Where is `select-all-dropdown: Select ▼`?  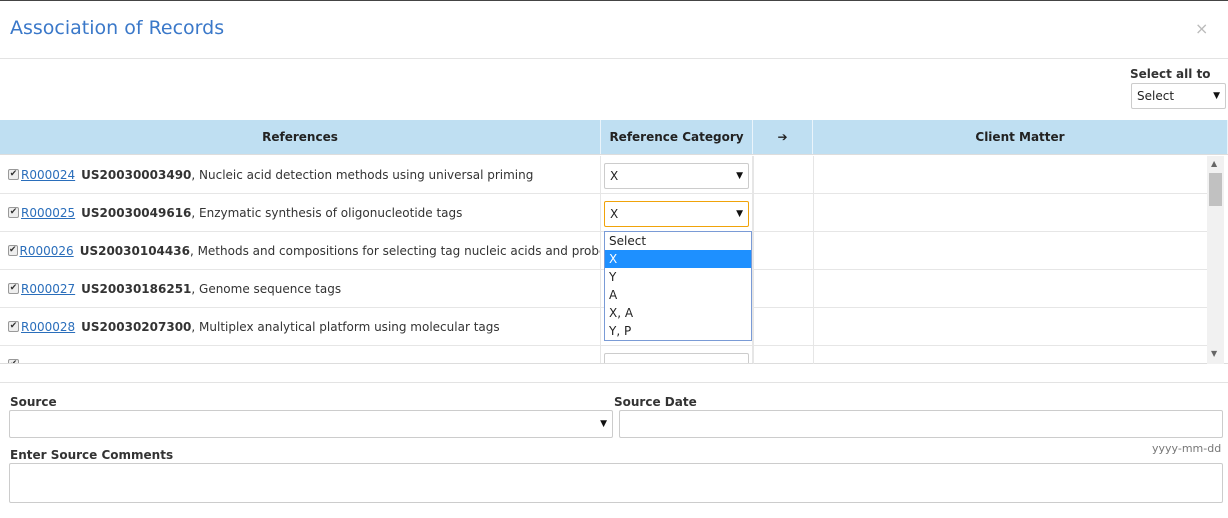 select-all-dropdown: Select ▼ is located at coordinates (1178, 96).